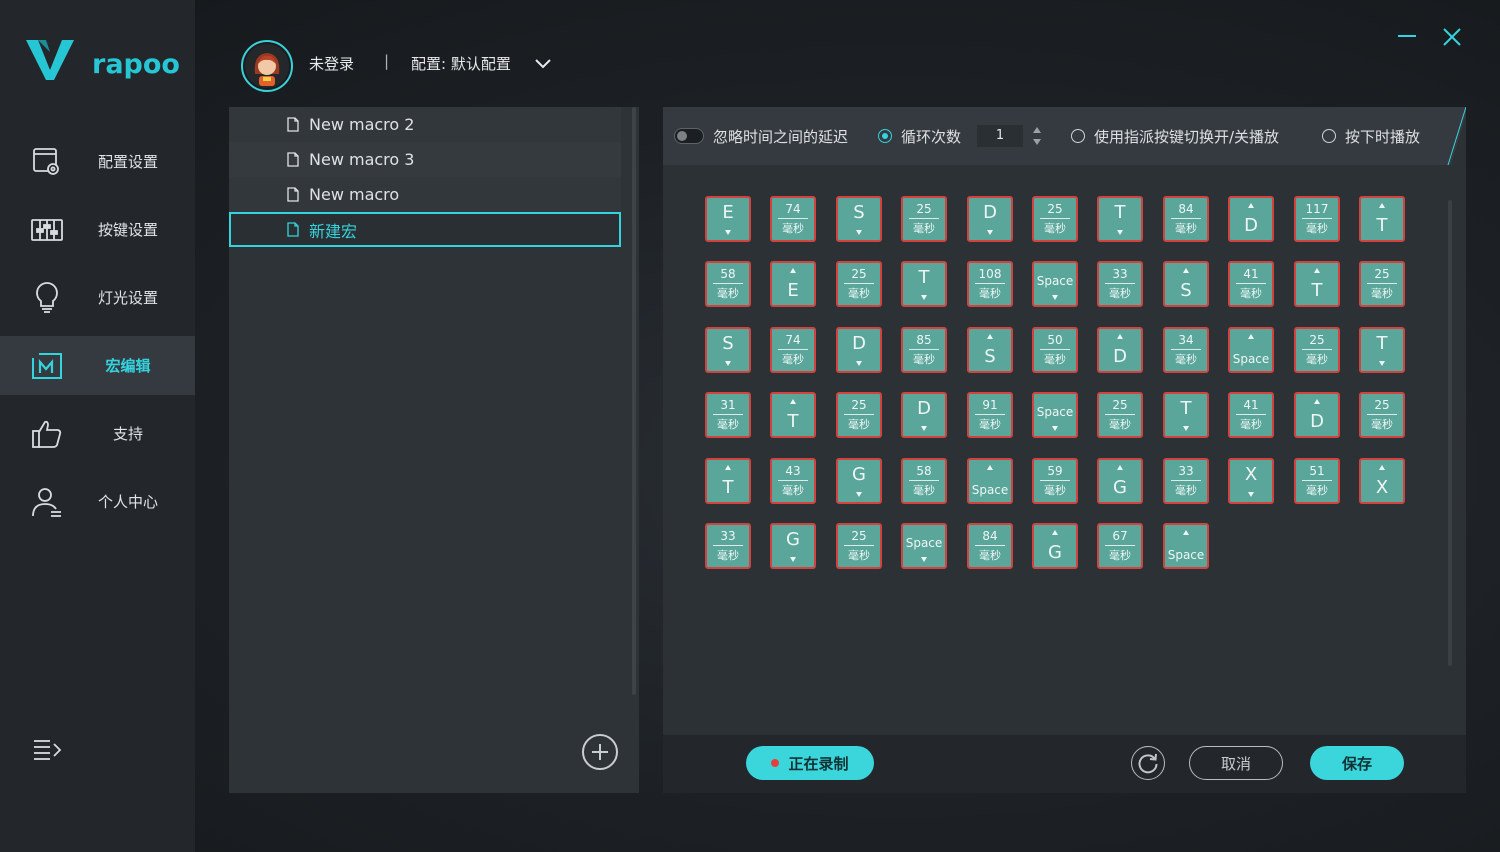 This screenshot has height=852, width=1500. I want to click on macro-list-item: New macro, so click(425, 194).